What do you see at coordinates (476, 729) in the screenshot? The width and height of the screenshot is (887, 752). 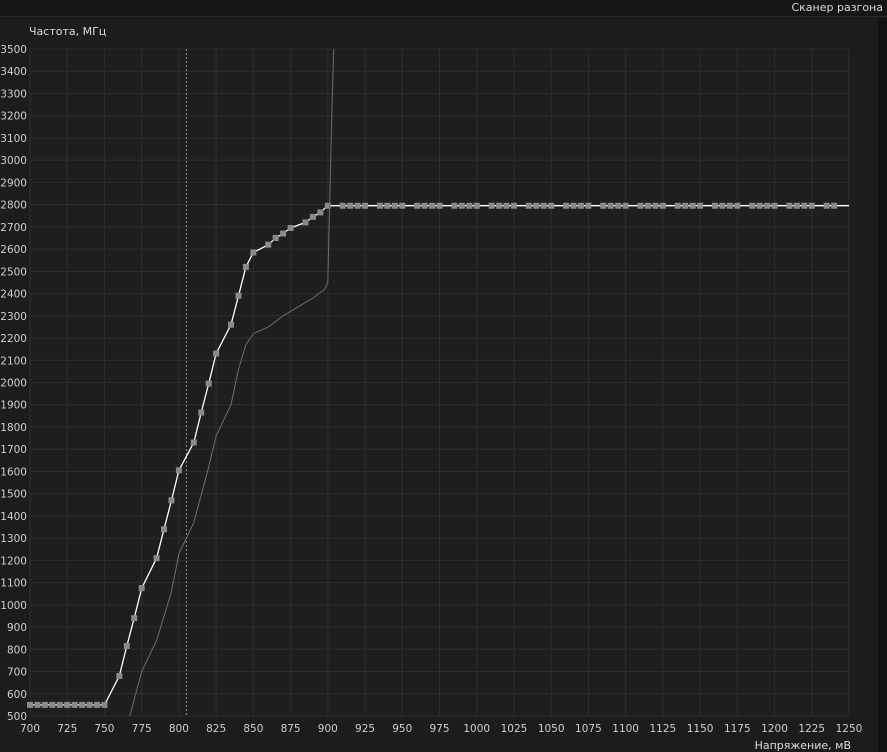 I see `x-tick-label: 1000` at bounding box center [476, 729].